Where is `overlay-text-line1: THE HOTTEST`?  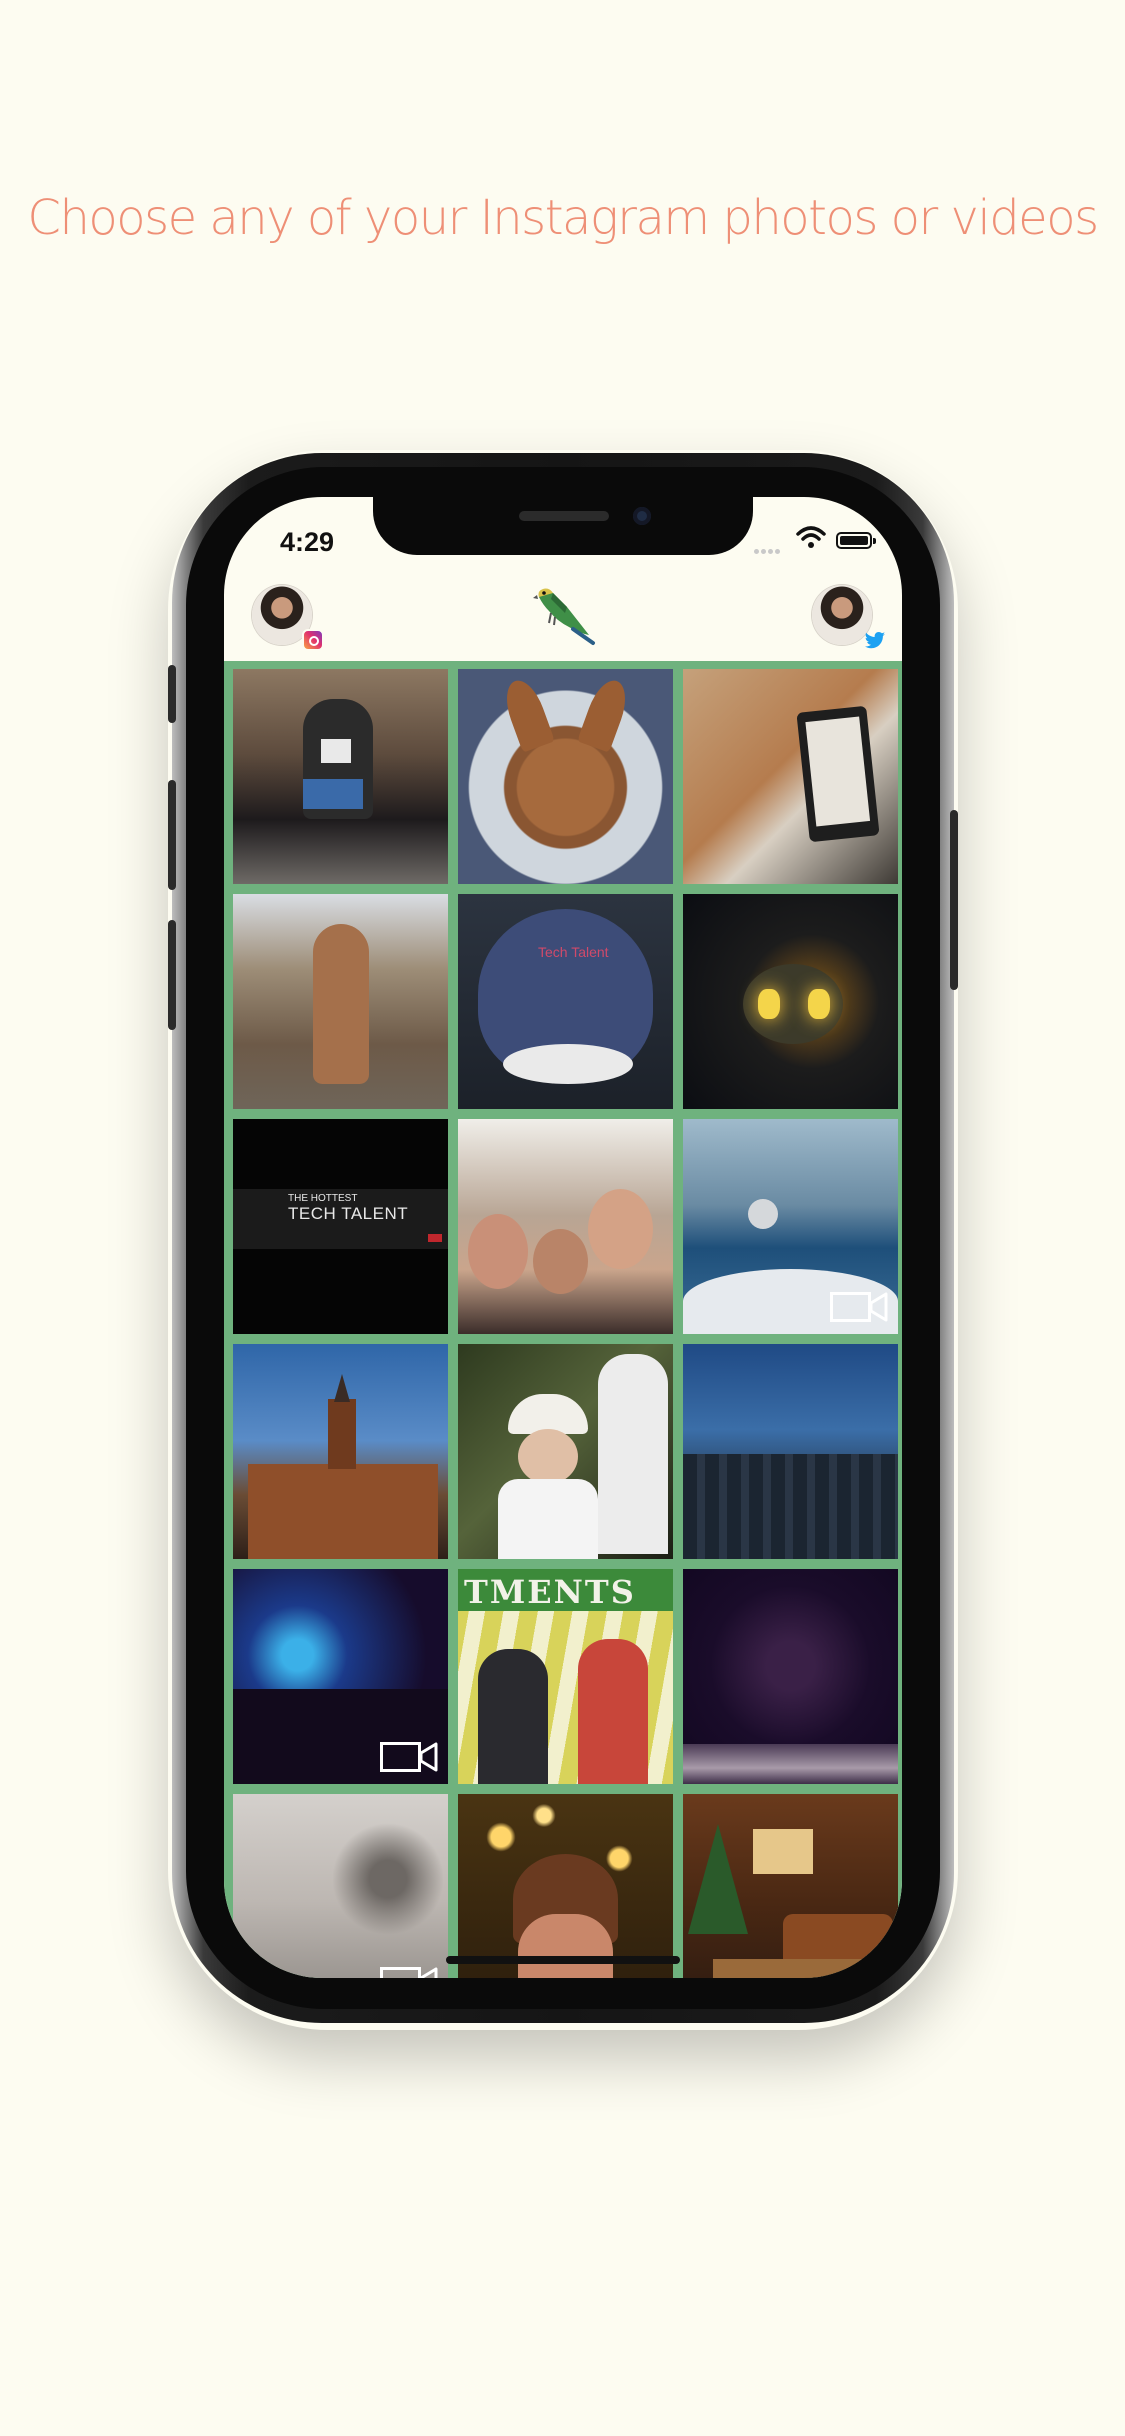
overlay-text-line1: THE HOTTEST is located at coordinates (323, 1198).